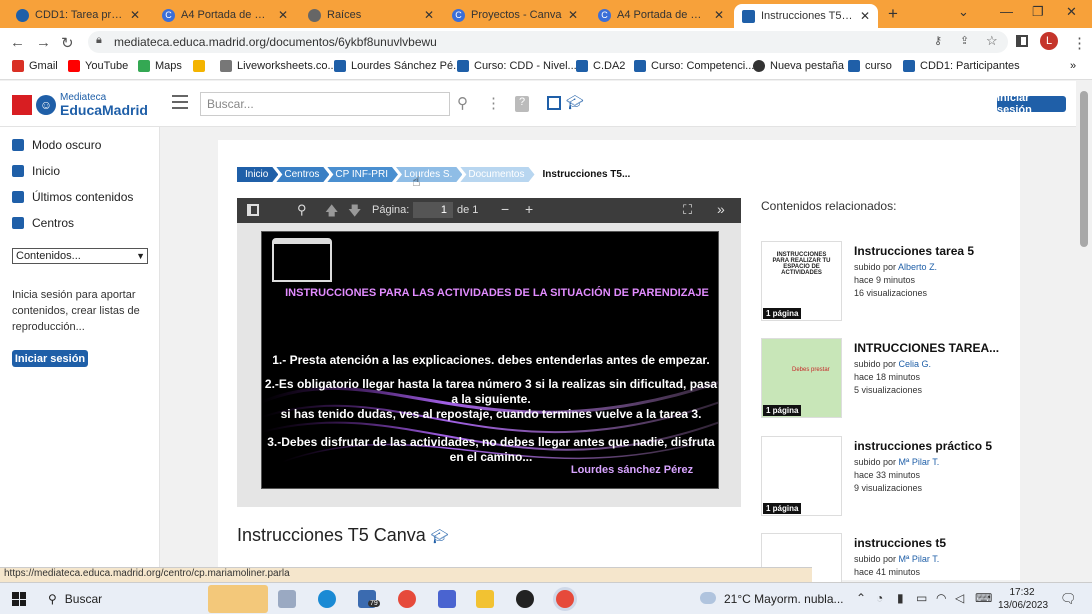 This screenshot has width=1092, height=614. What do you see at coordinates (125, 599) in the screenshot?
I see `taskbar-search: ⚲ Buscar` at bounding box center [125, 599].